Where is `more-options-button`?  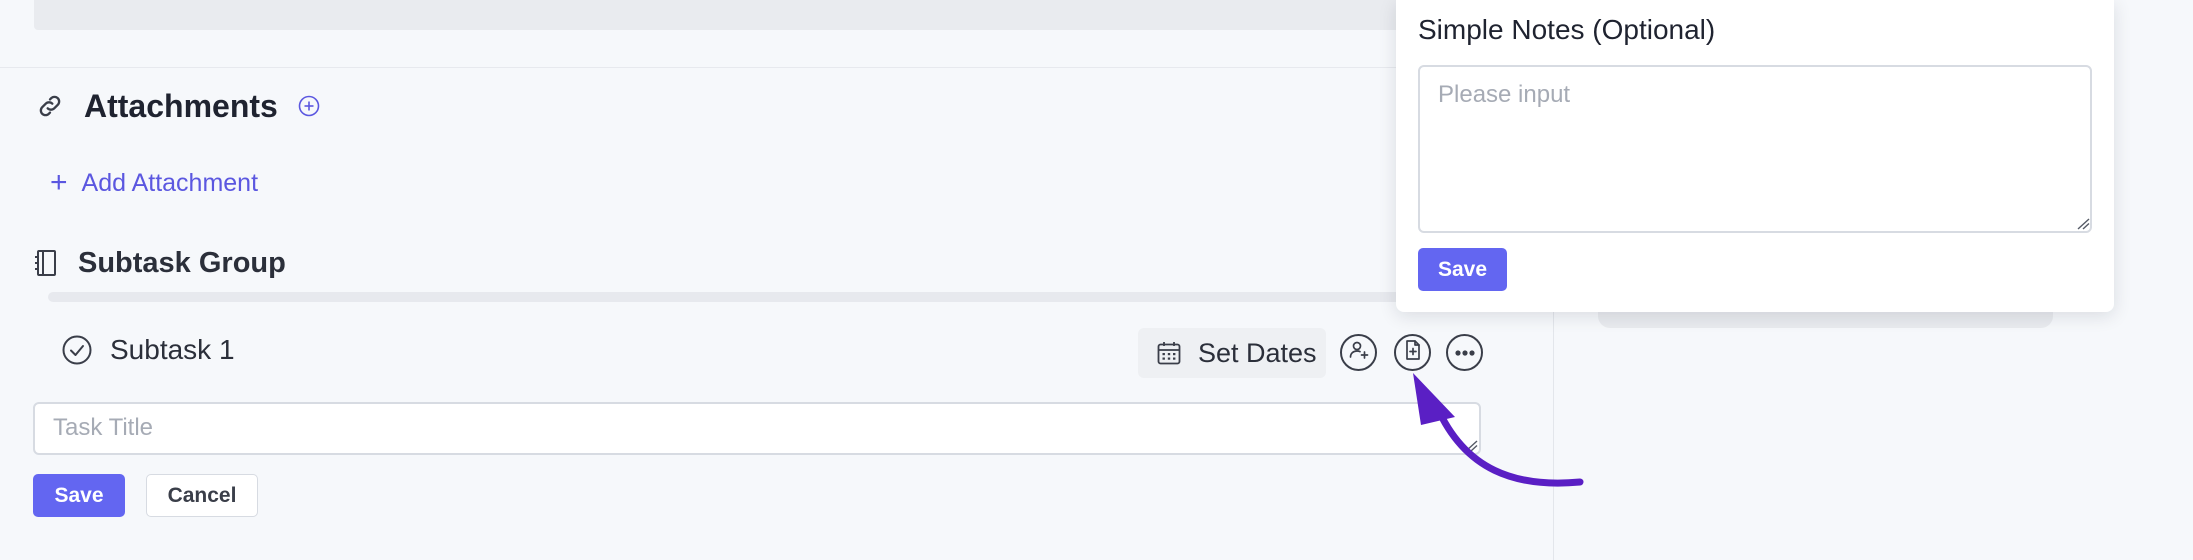
more-options-button is located at coordinates (1464, 352).